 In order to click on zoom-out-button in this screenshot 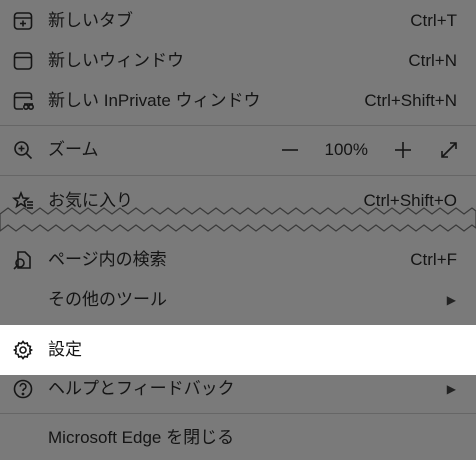, I will do `click(290, 150)`.